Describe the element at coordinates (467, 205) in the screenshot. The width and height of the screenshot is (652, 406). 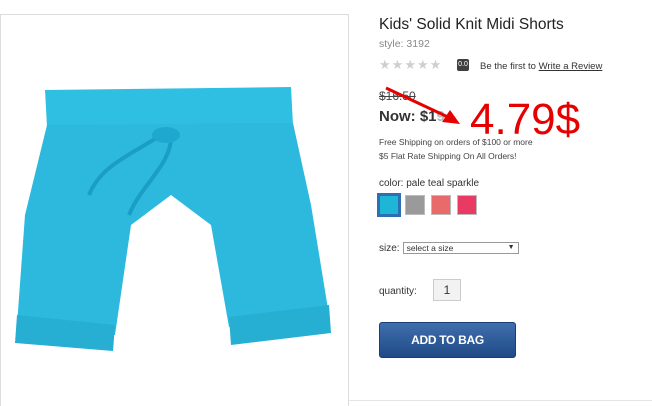
I see `swatch-pink` at that location.